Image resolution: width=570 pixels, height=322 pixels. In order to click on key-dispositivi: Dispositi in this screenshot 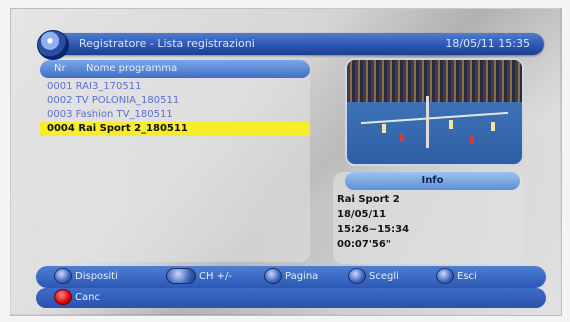, I will do `click(86, 277)`.